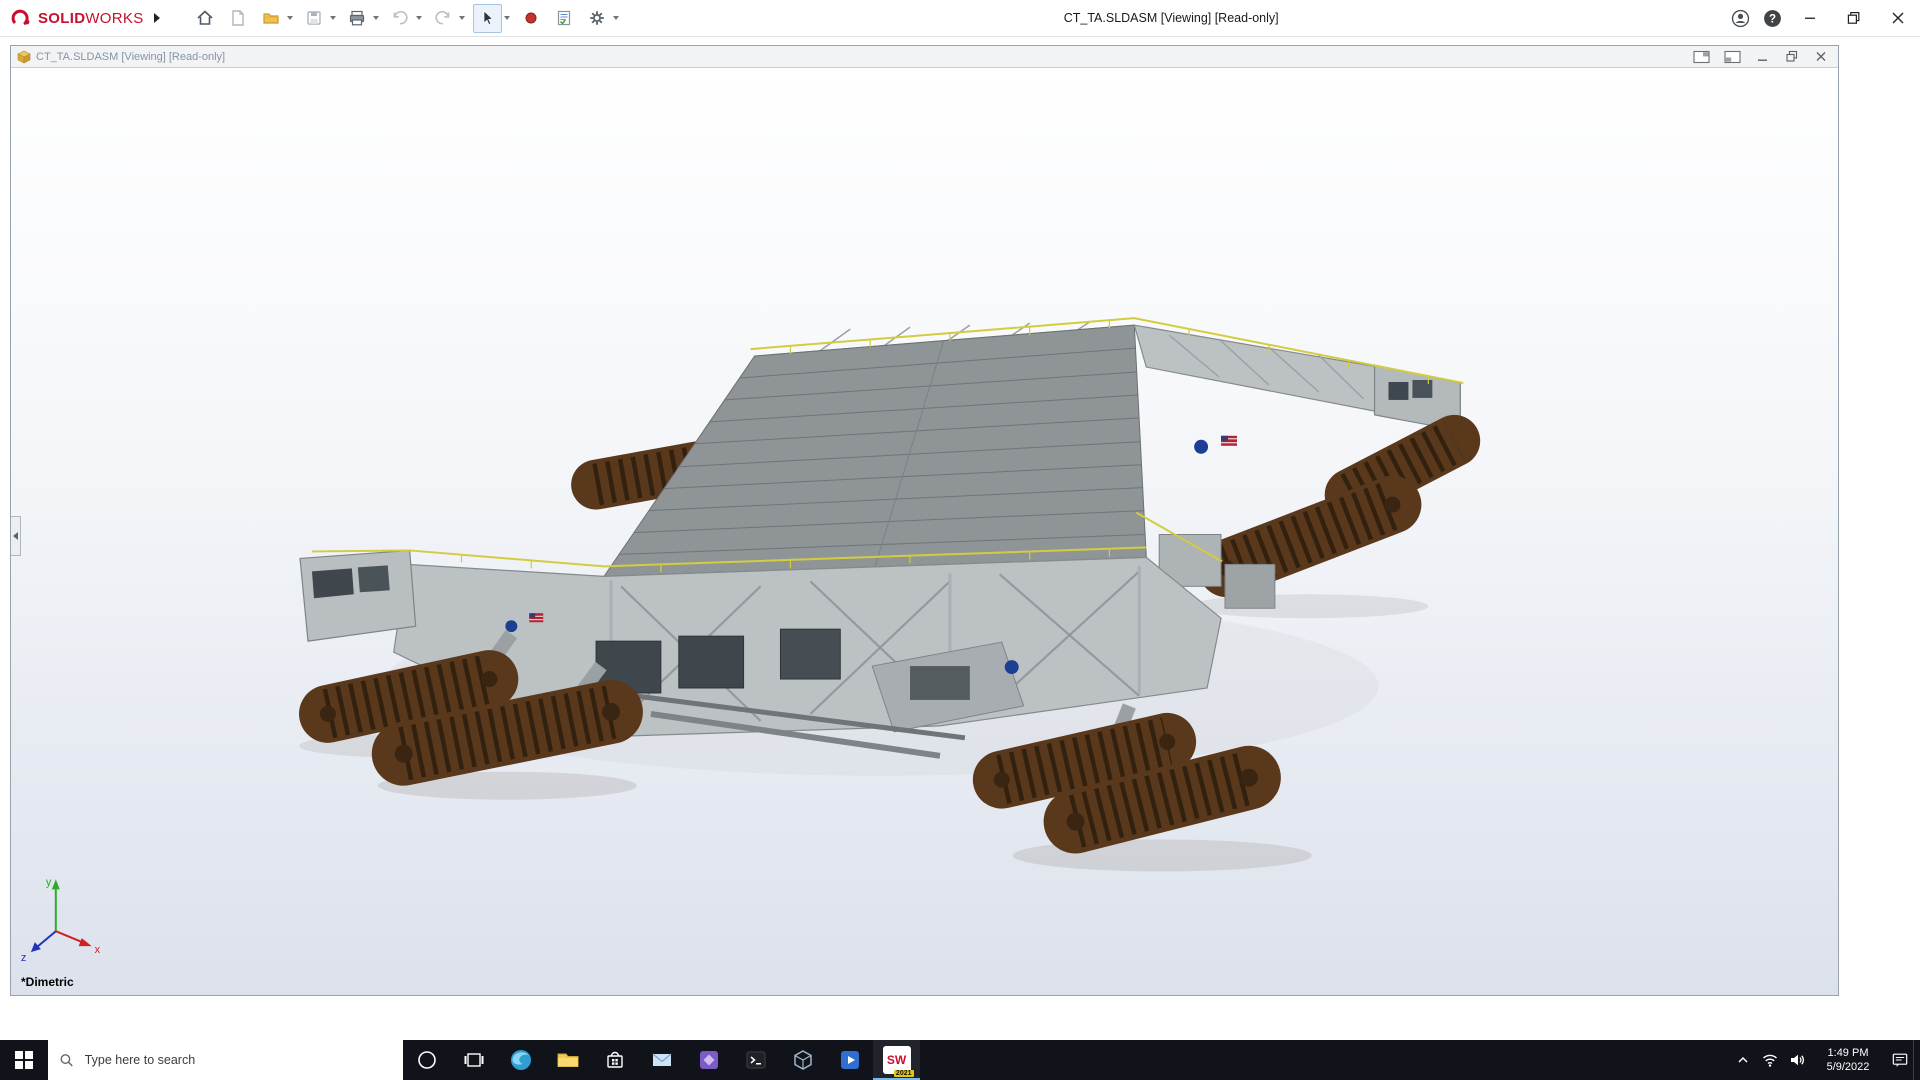  I want to click on options-dropdown-caret-icon, so click(615, 18).